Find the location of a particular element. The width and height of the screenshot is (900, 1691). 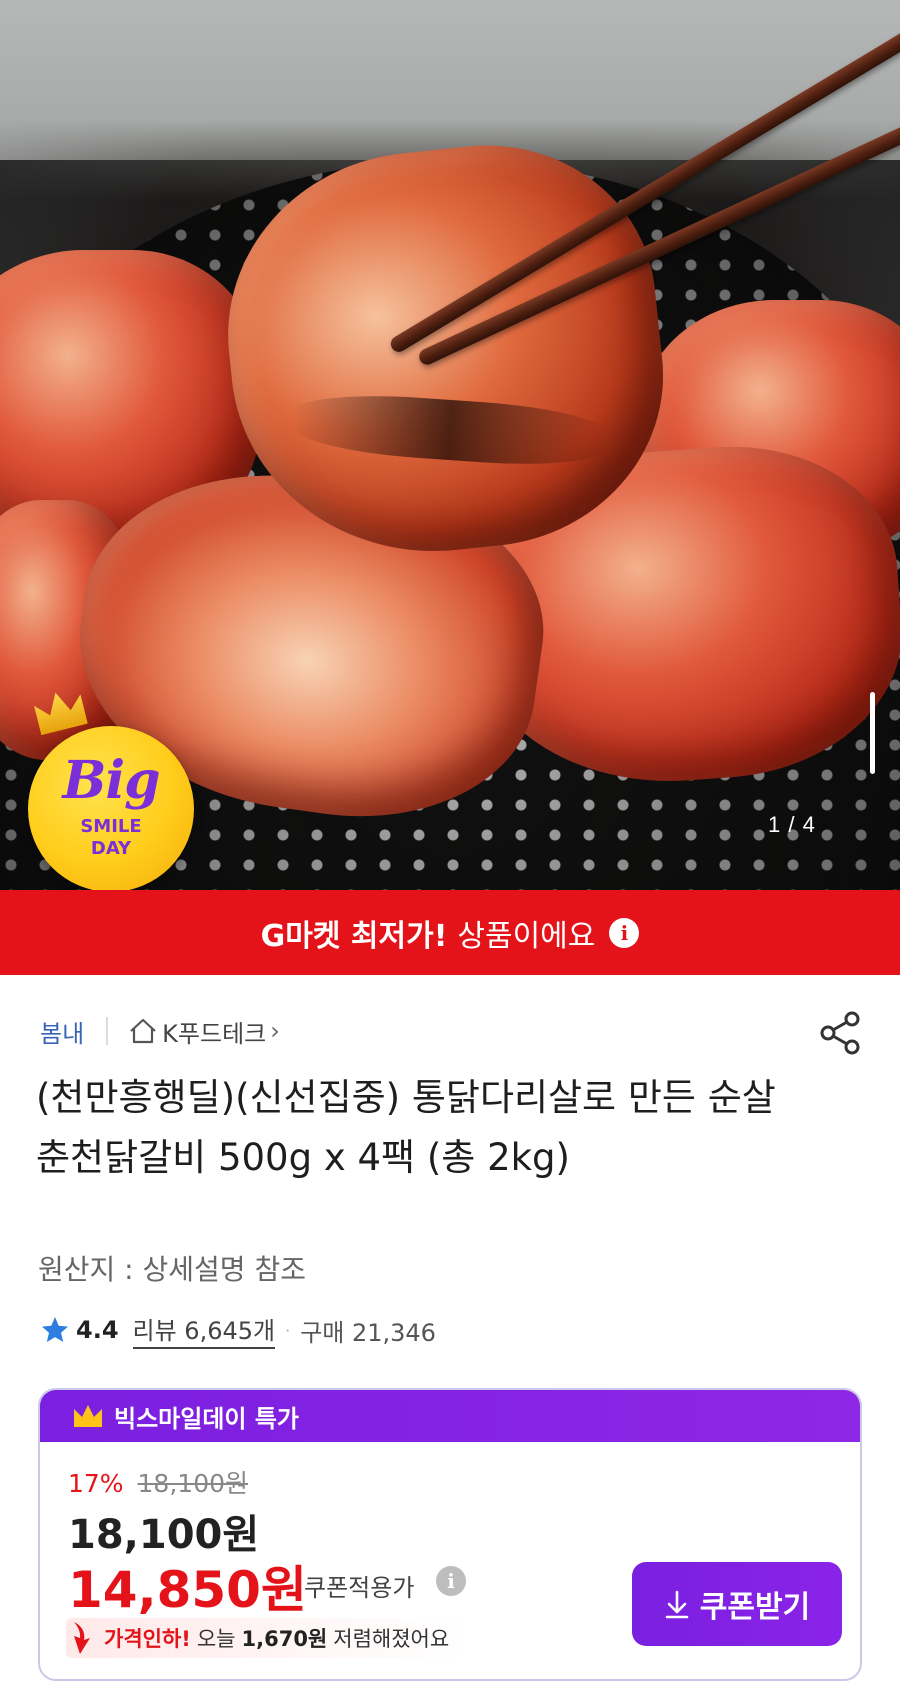

coupon-price: 14,850원 is located at coordinates (187, 1590).